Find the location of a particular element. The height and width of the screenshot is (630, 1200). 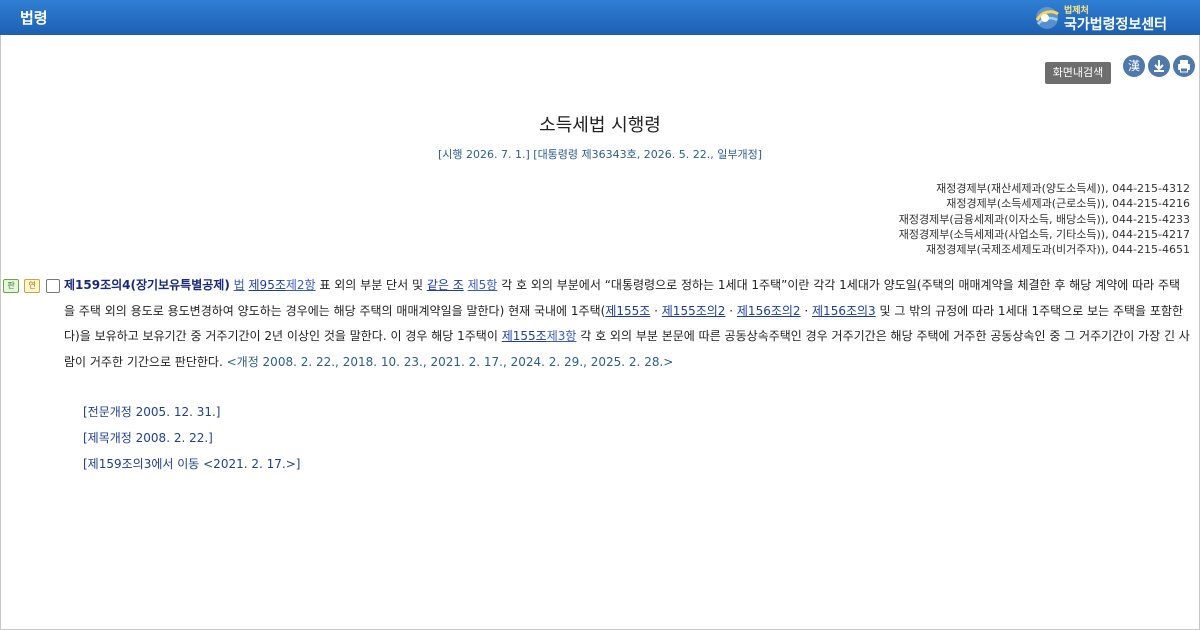

link-article-156-3: 제156조의3 is located at coordinates (844, 311).